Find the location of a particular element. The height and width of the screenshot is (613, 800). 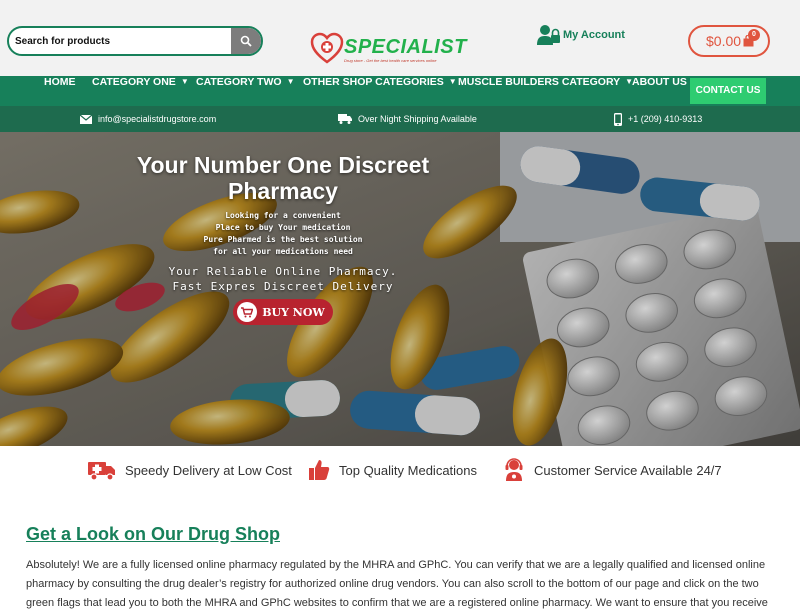

nav-about-us-label: ABOUT US is located at coordinates (659, 82).